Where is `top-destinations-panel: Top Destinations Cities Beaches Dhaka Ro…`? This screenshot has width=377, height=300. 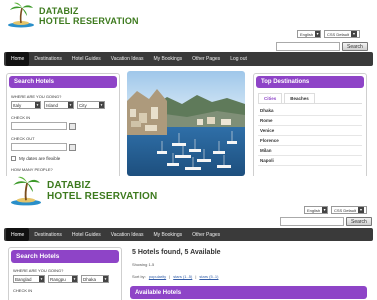 top-destinations-panel: Top Destinations Cities Beaches Dhaka Ro… is located at coordinates (310, 124).